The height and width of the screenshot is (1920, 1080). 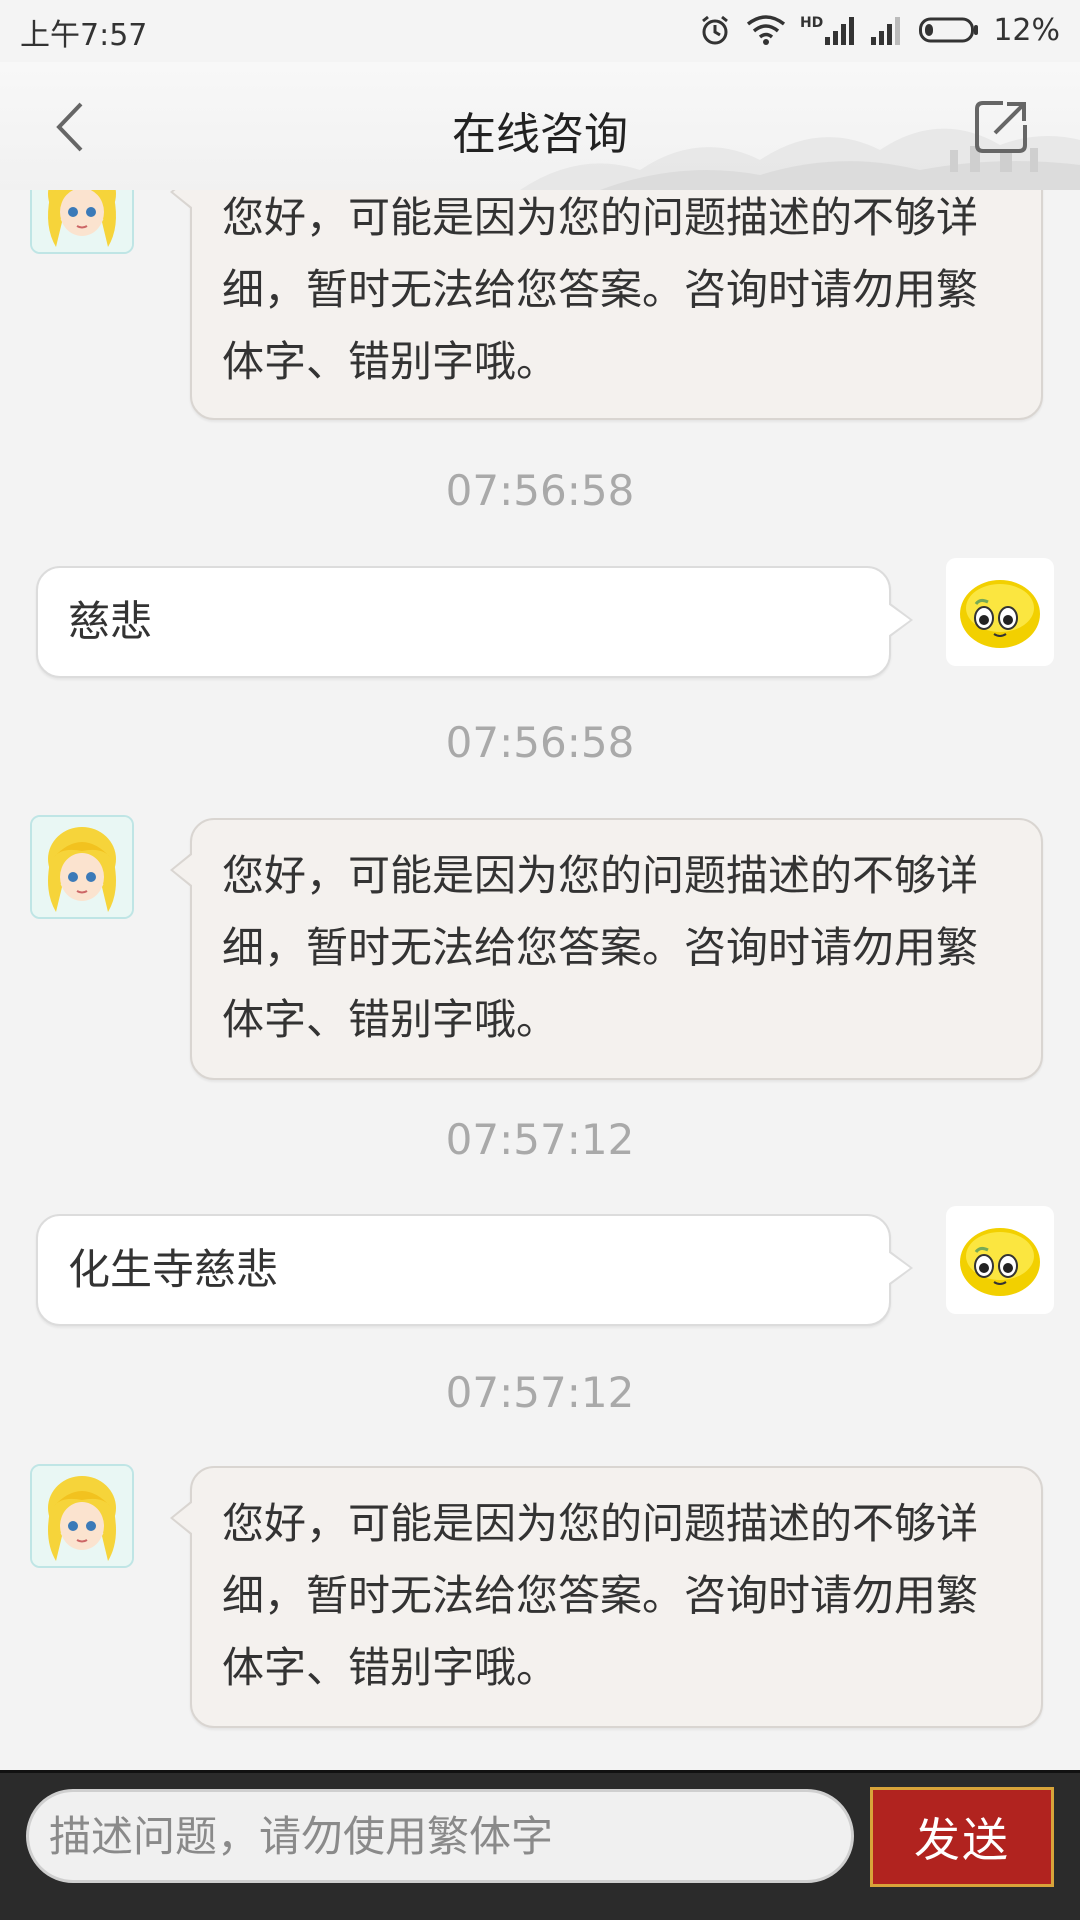 I want to click on battery-icon, so click(x=949, y=30).